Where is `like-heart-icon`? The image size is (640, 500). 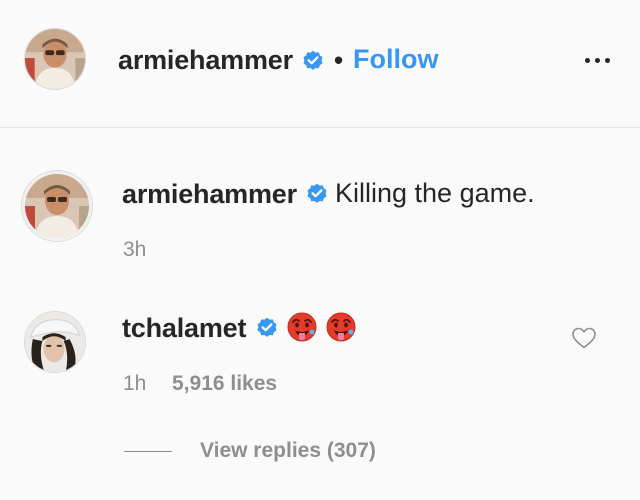
like-heart-icon is located at coordinates (584, 338).